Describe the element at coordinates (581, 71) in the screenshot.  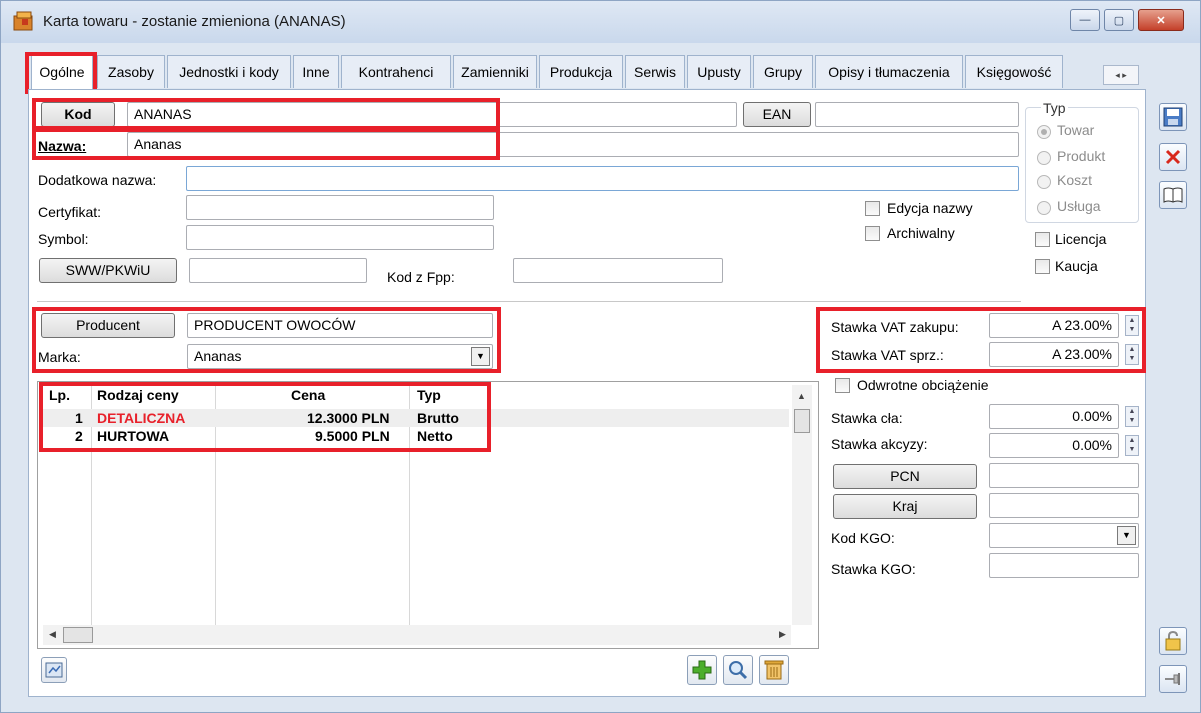
I see `tab-produkcja: Produkcja` at that location.